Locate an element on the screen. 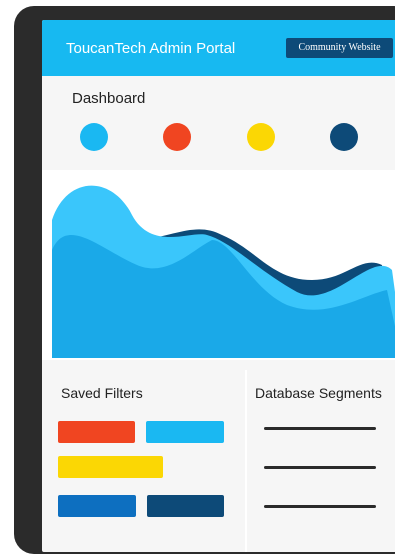 This screenshot has height=555, width=395. dashboard-title: Dashboard is located at coordinates (109, 98).